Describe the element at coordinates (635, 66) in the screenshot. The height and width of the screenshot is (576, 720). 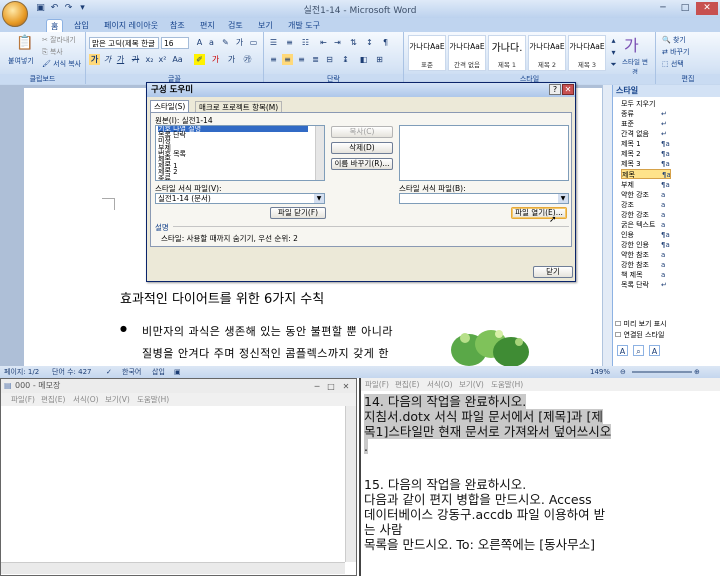
I see `change-styles-button: 스타일 변경` at that location.